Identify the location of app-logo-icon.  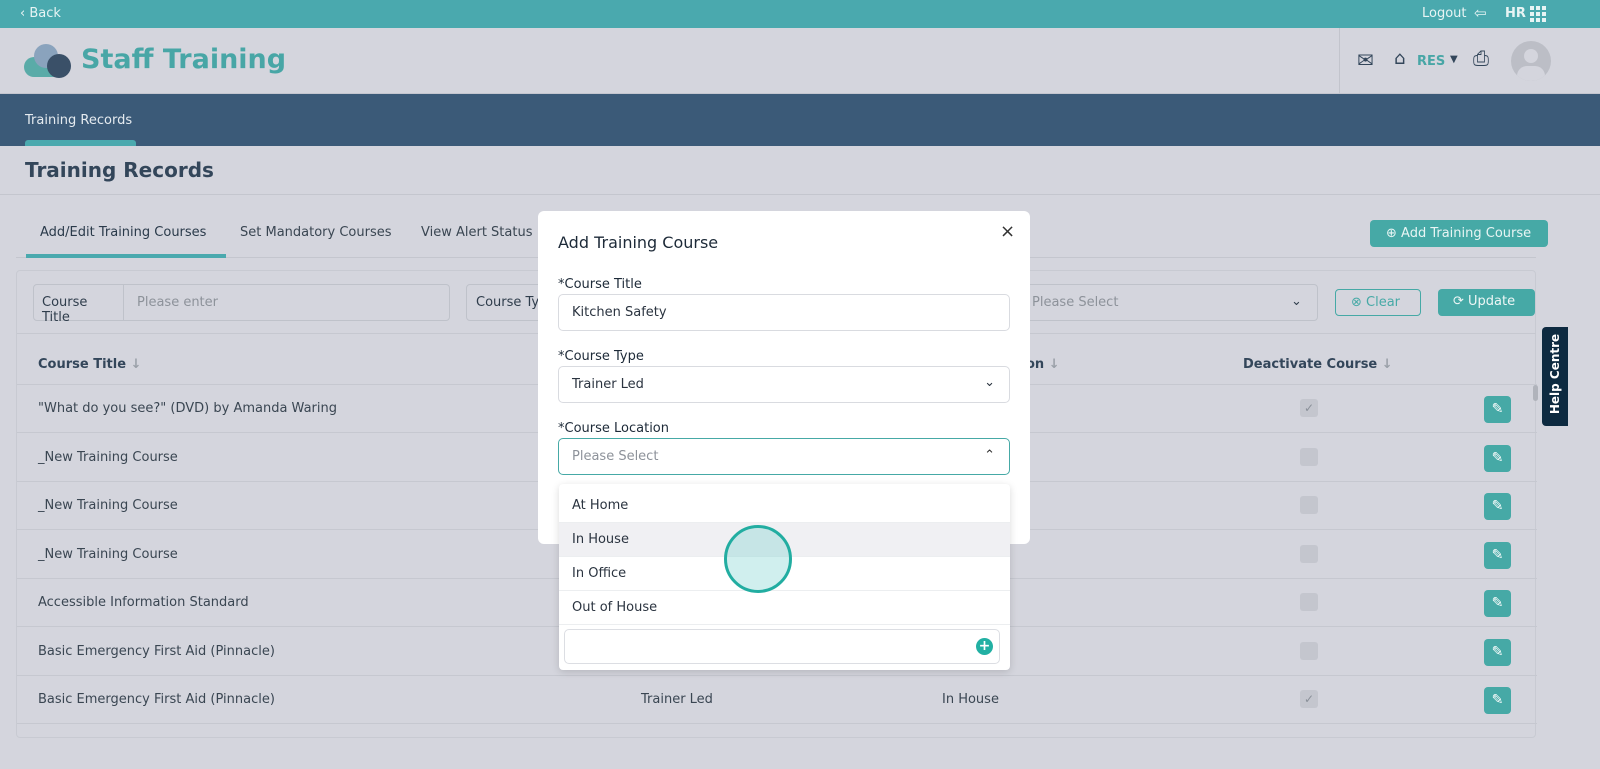
(48, 61).